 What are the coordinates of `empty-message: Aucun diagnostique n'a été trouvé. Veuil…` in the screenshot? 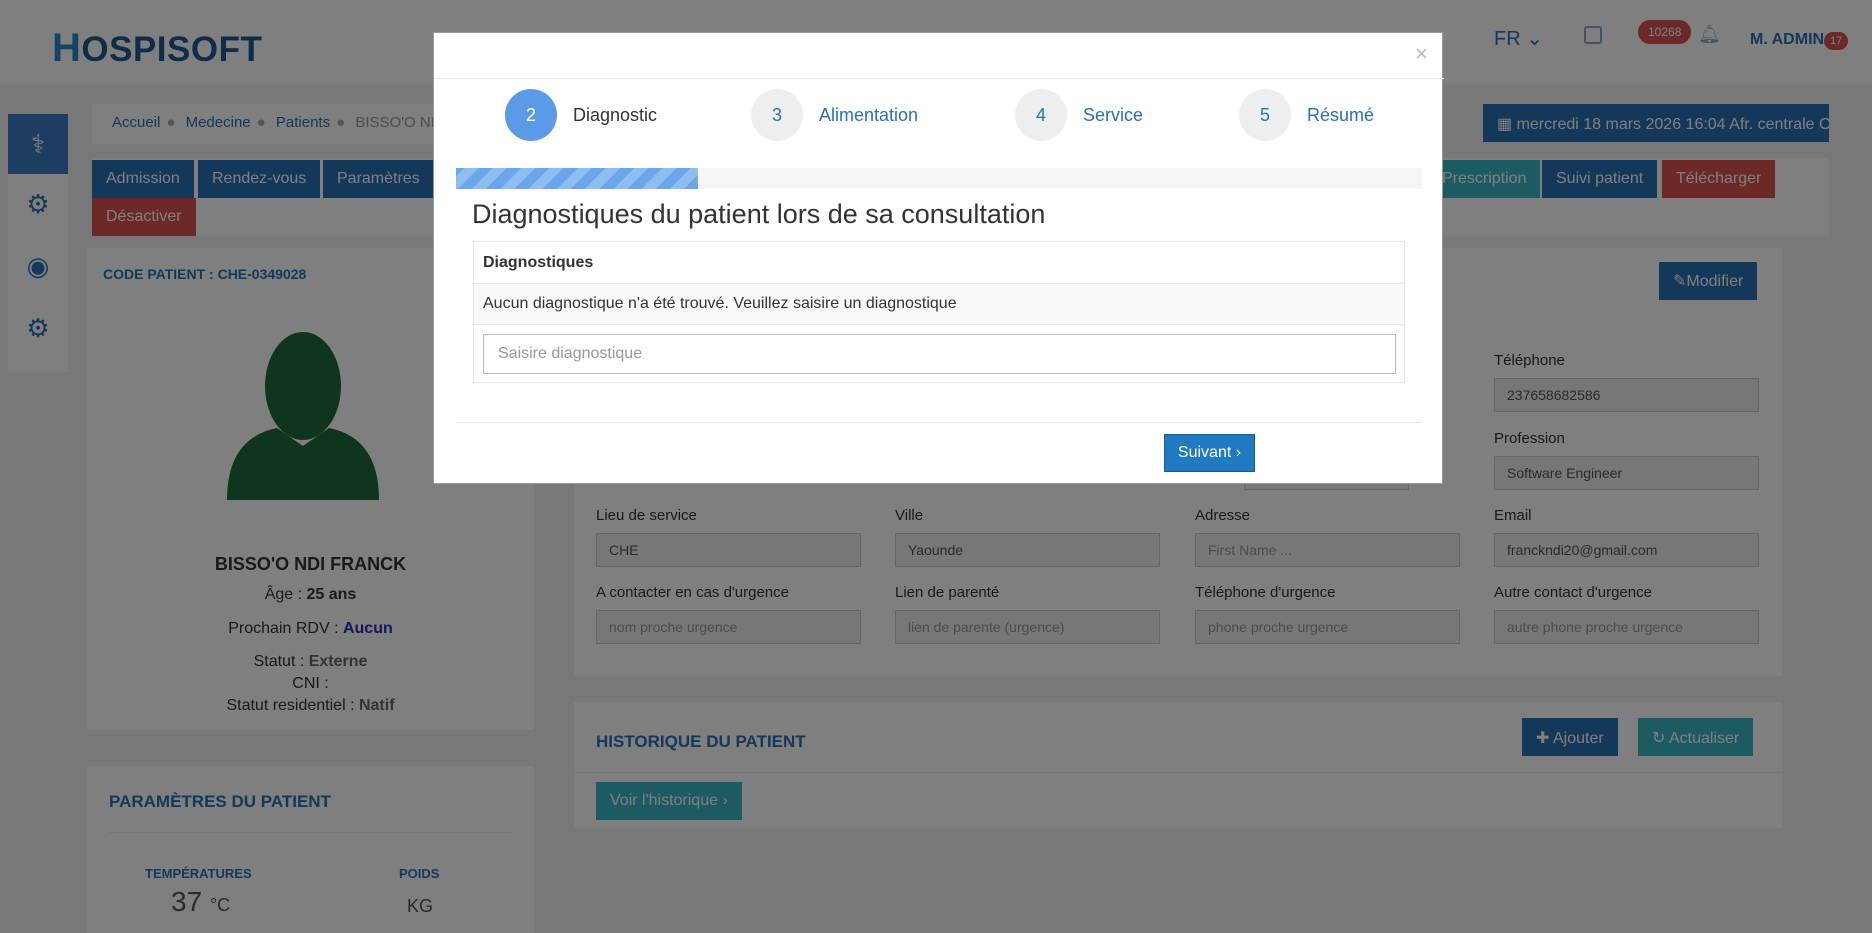 It's located at (939, 304).